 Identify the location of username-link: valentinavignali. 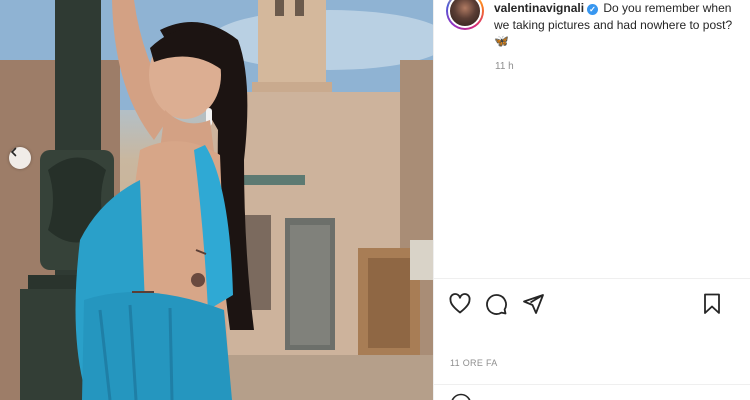
(539, 8).